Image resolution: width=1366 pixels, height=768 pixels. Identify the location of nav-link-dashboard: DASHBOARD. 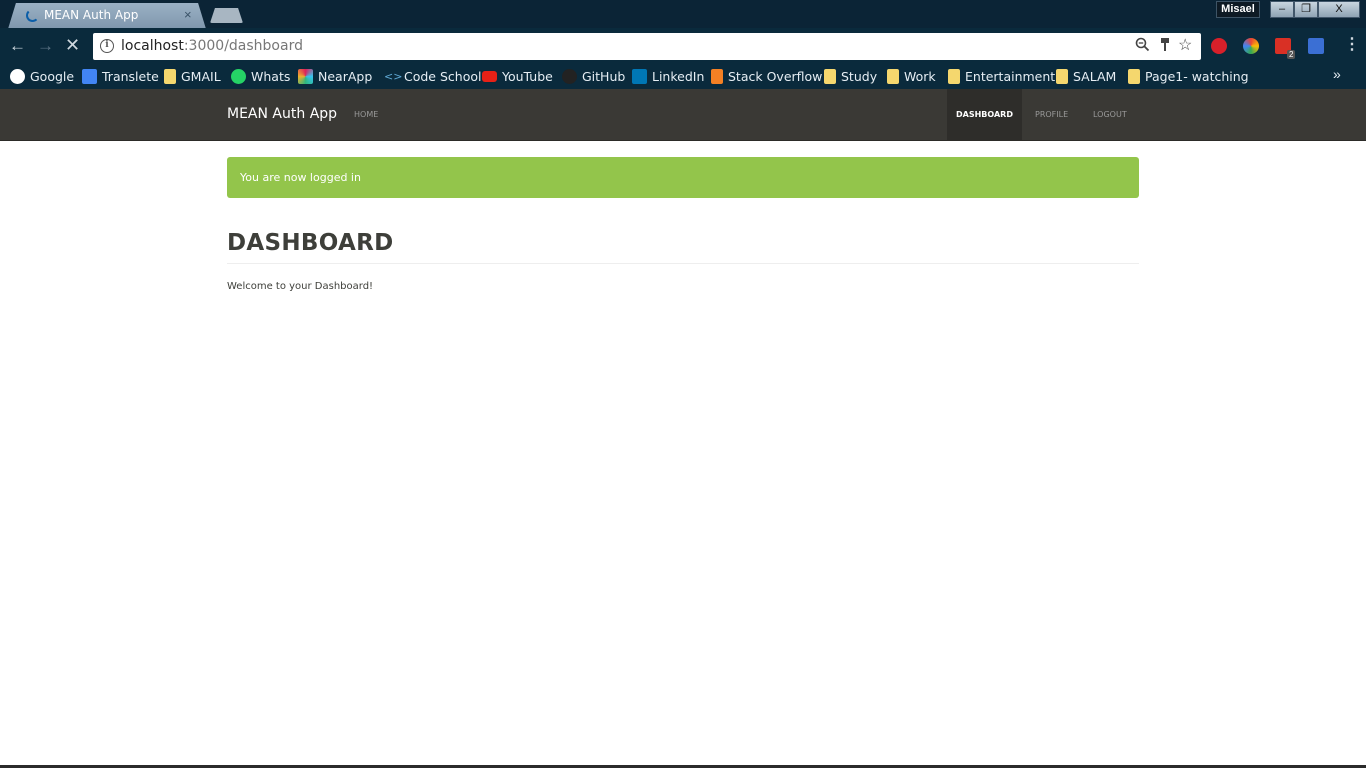
(984, 114).